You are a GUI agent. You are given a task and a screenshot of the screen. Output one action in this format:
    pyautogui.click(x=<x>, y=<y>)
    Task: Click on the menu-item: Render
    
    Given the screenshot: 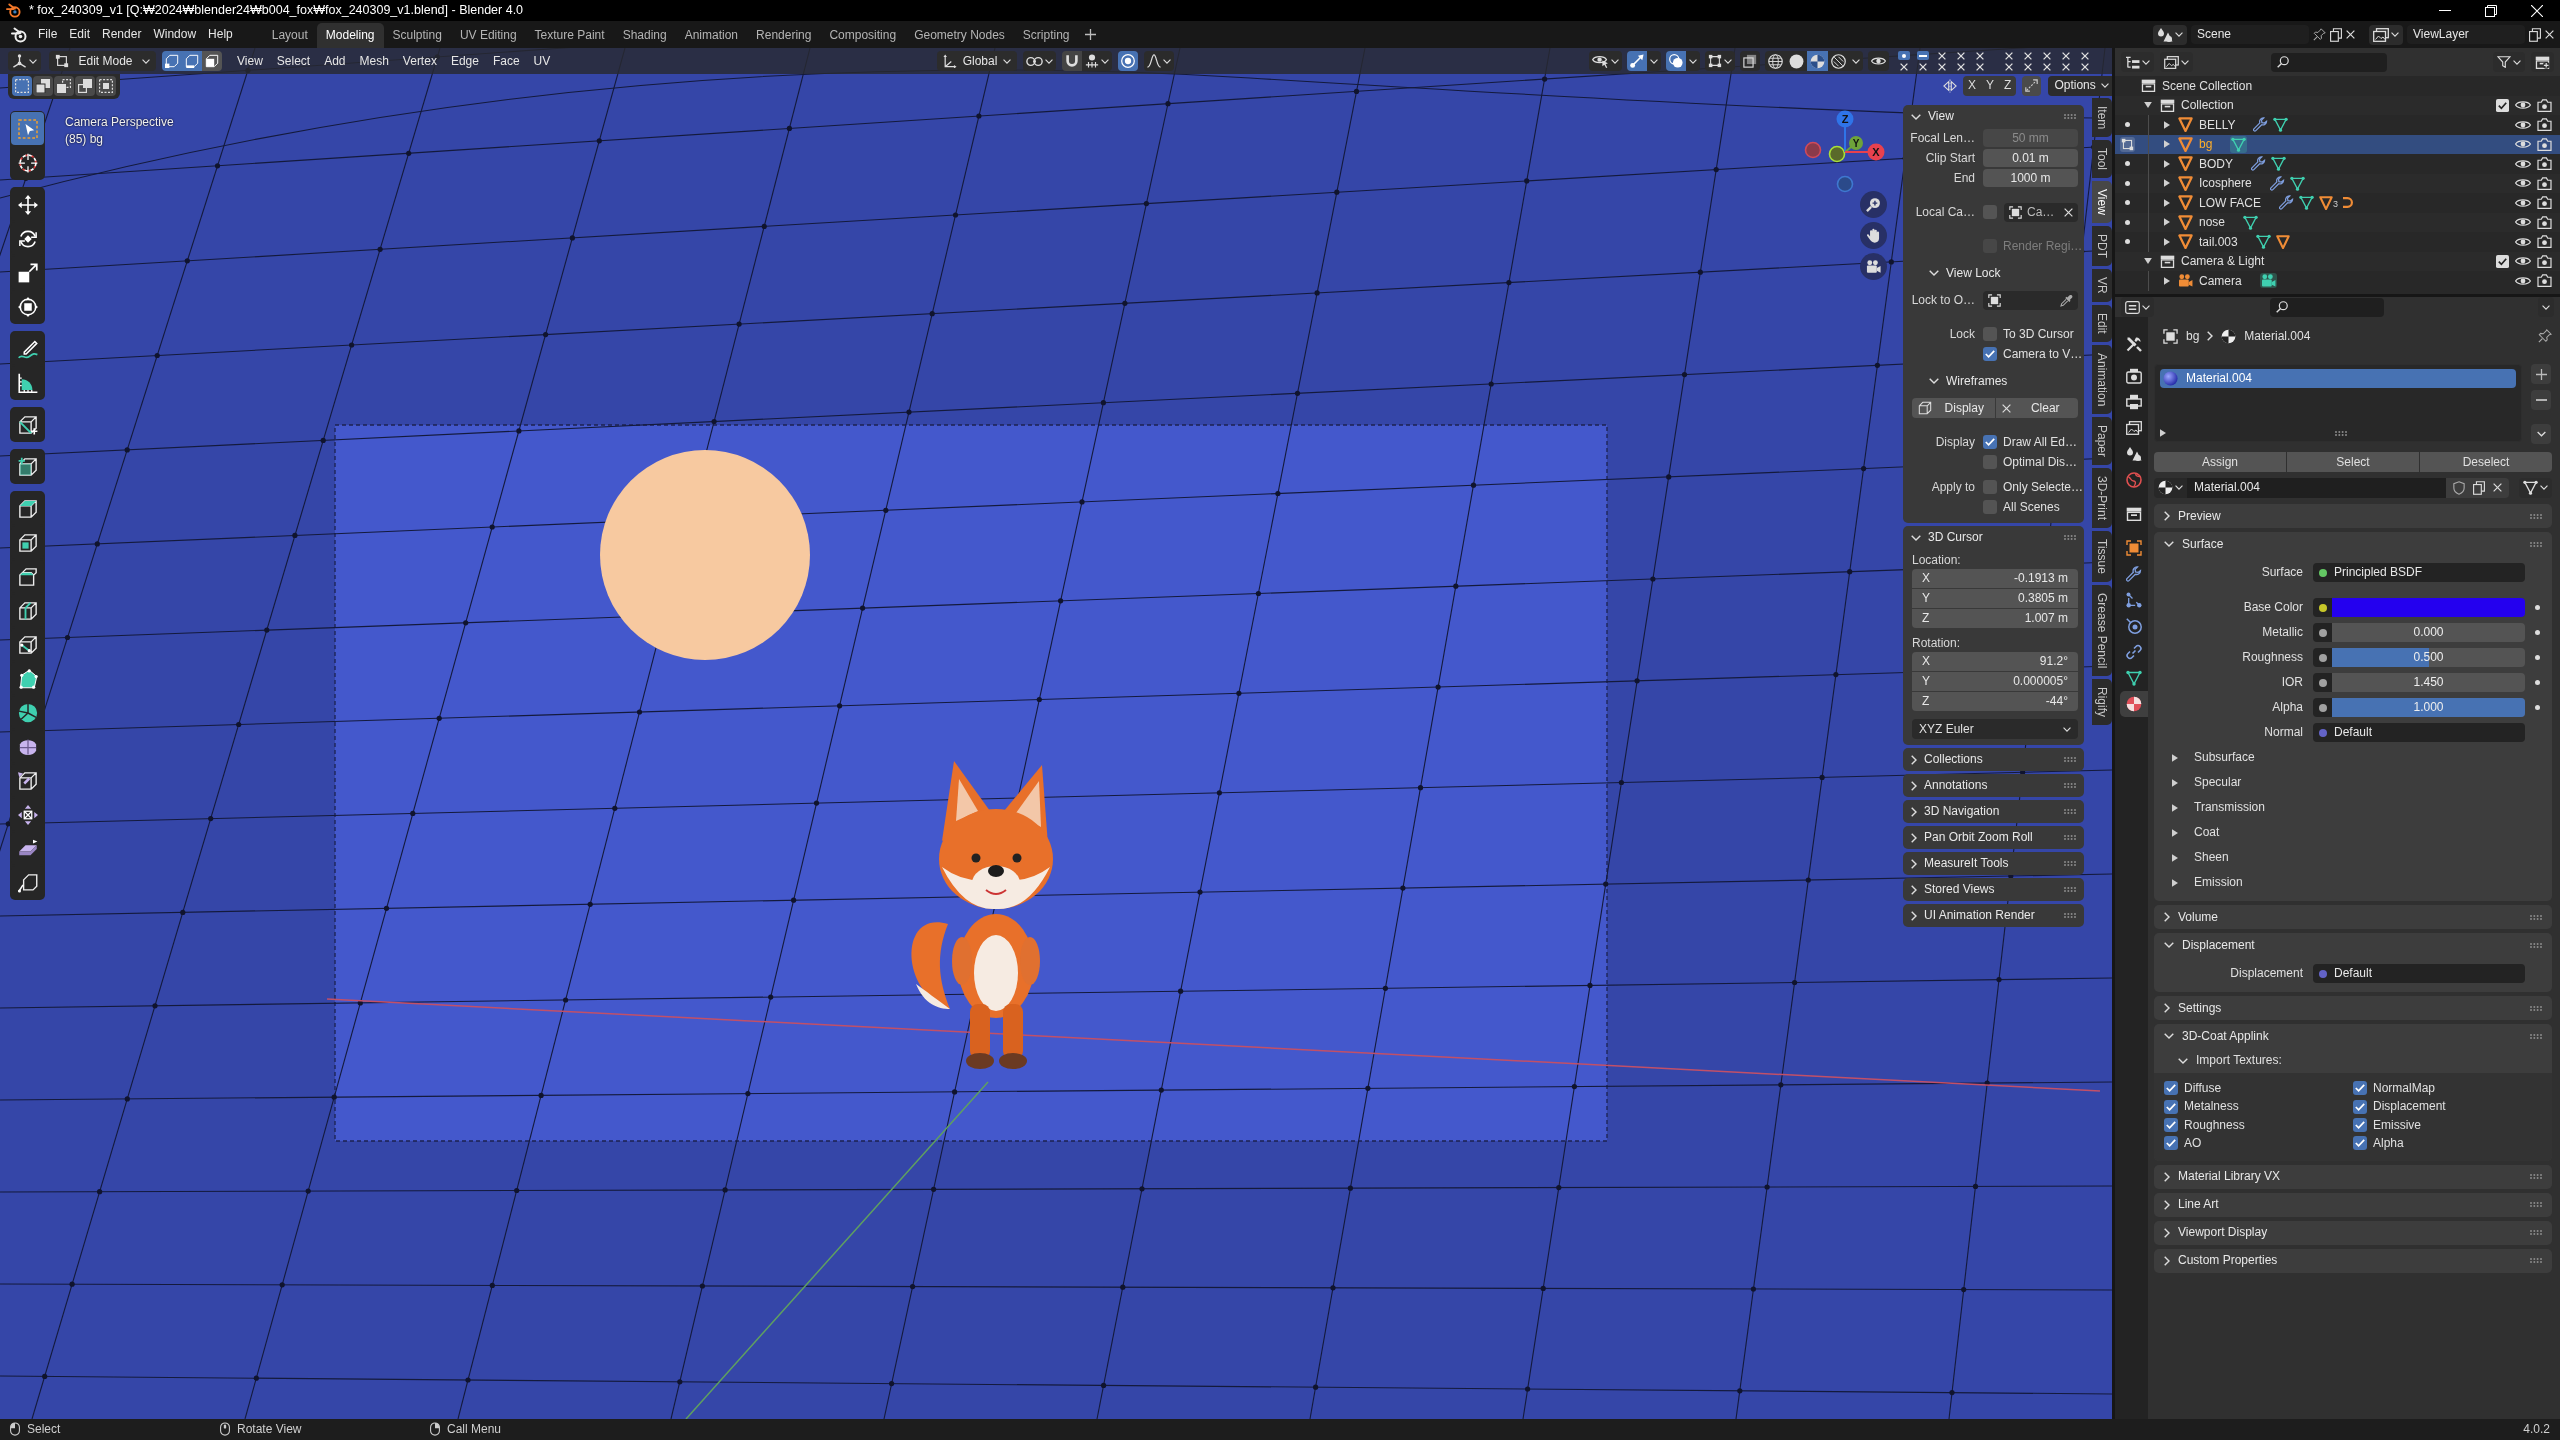 What is the action you would take?
    pyautogui.click(x=122, y=34)
    